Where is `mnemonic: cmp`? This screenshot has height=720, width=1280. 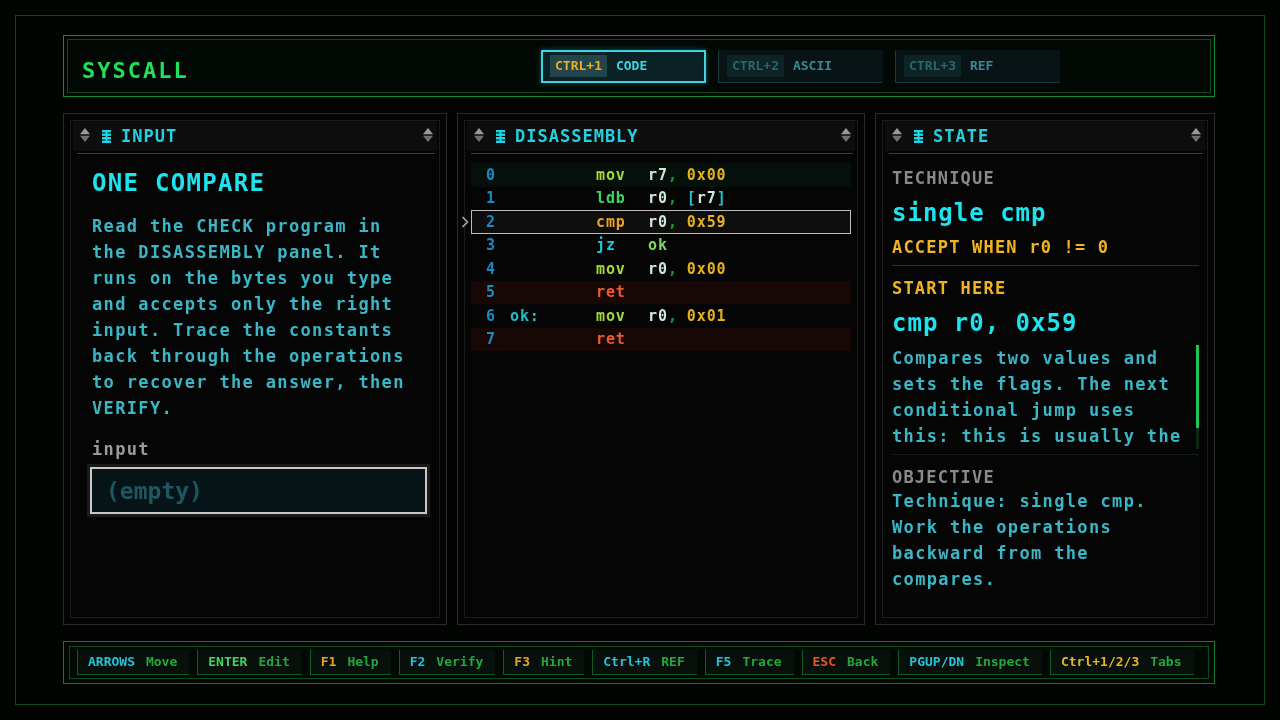 mnemonic: cmp is located at coordinates (611, 221).